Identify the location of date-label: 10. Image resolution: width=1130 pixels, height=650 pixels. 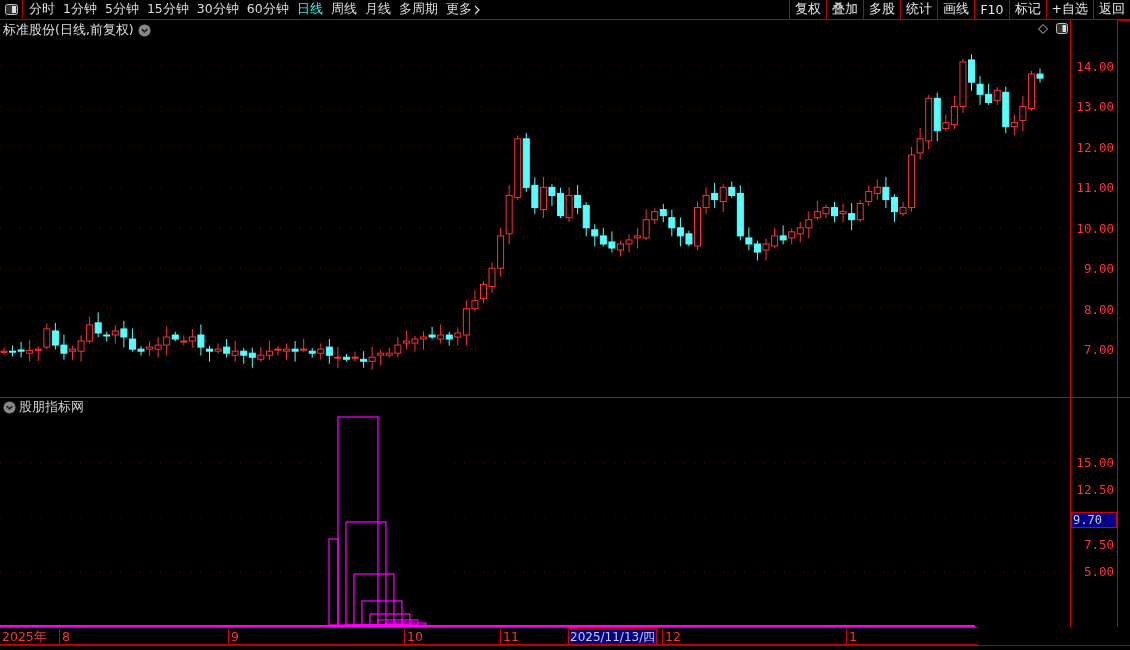
(413, 636).